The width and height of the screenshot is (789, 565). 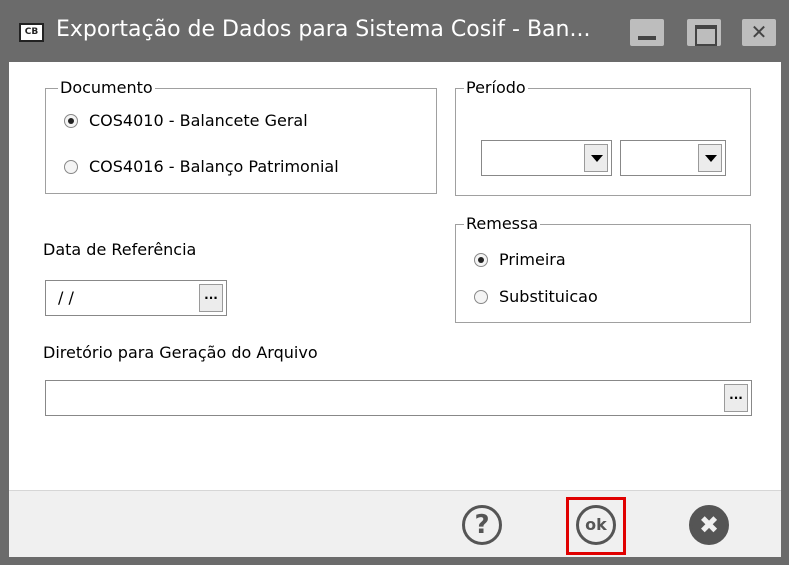 What do you see at coordinates (496, 87) in the screenshot?
I see `periodo-legend: Período` at bounding box center [496, 87].